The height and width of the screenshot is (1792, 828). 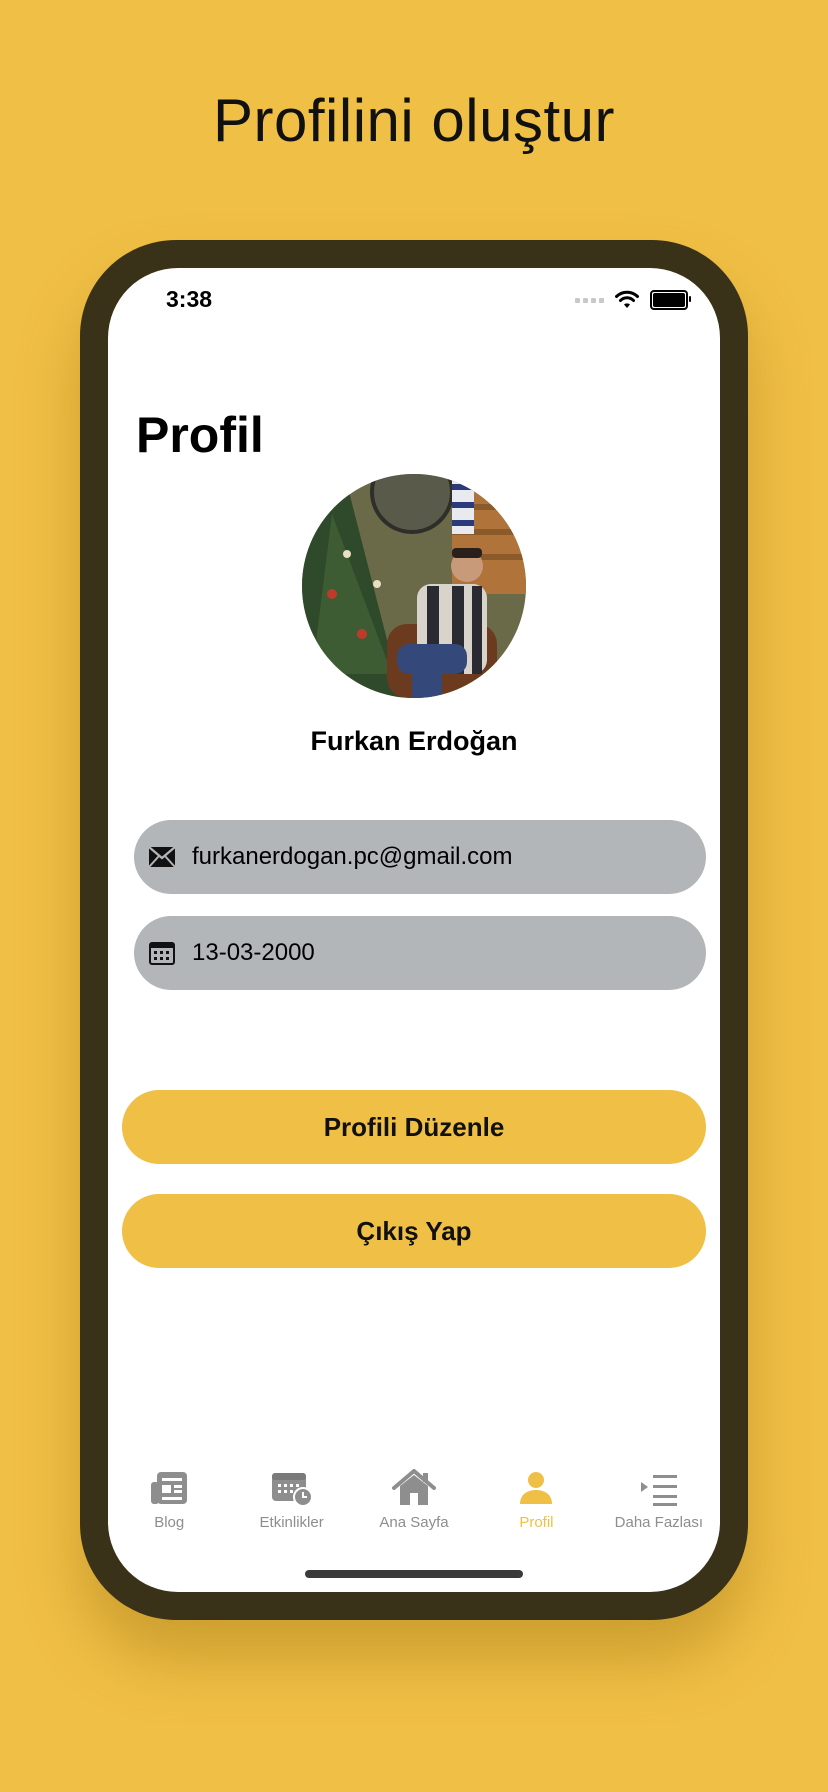 I want to click on tab-label: Profil, so click(x=536, y=1522).